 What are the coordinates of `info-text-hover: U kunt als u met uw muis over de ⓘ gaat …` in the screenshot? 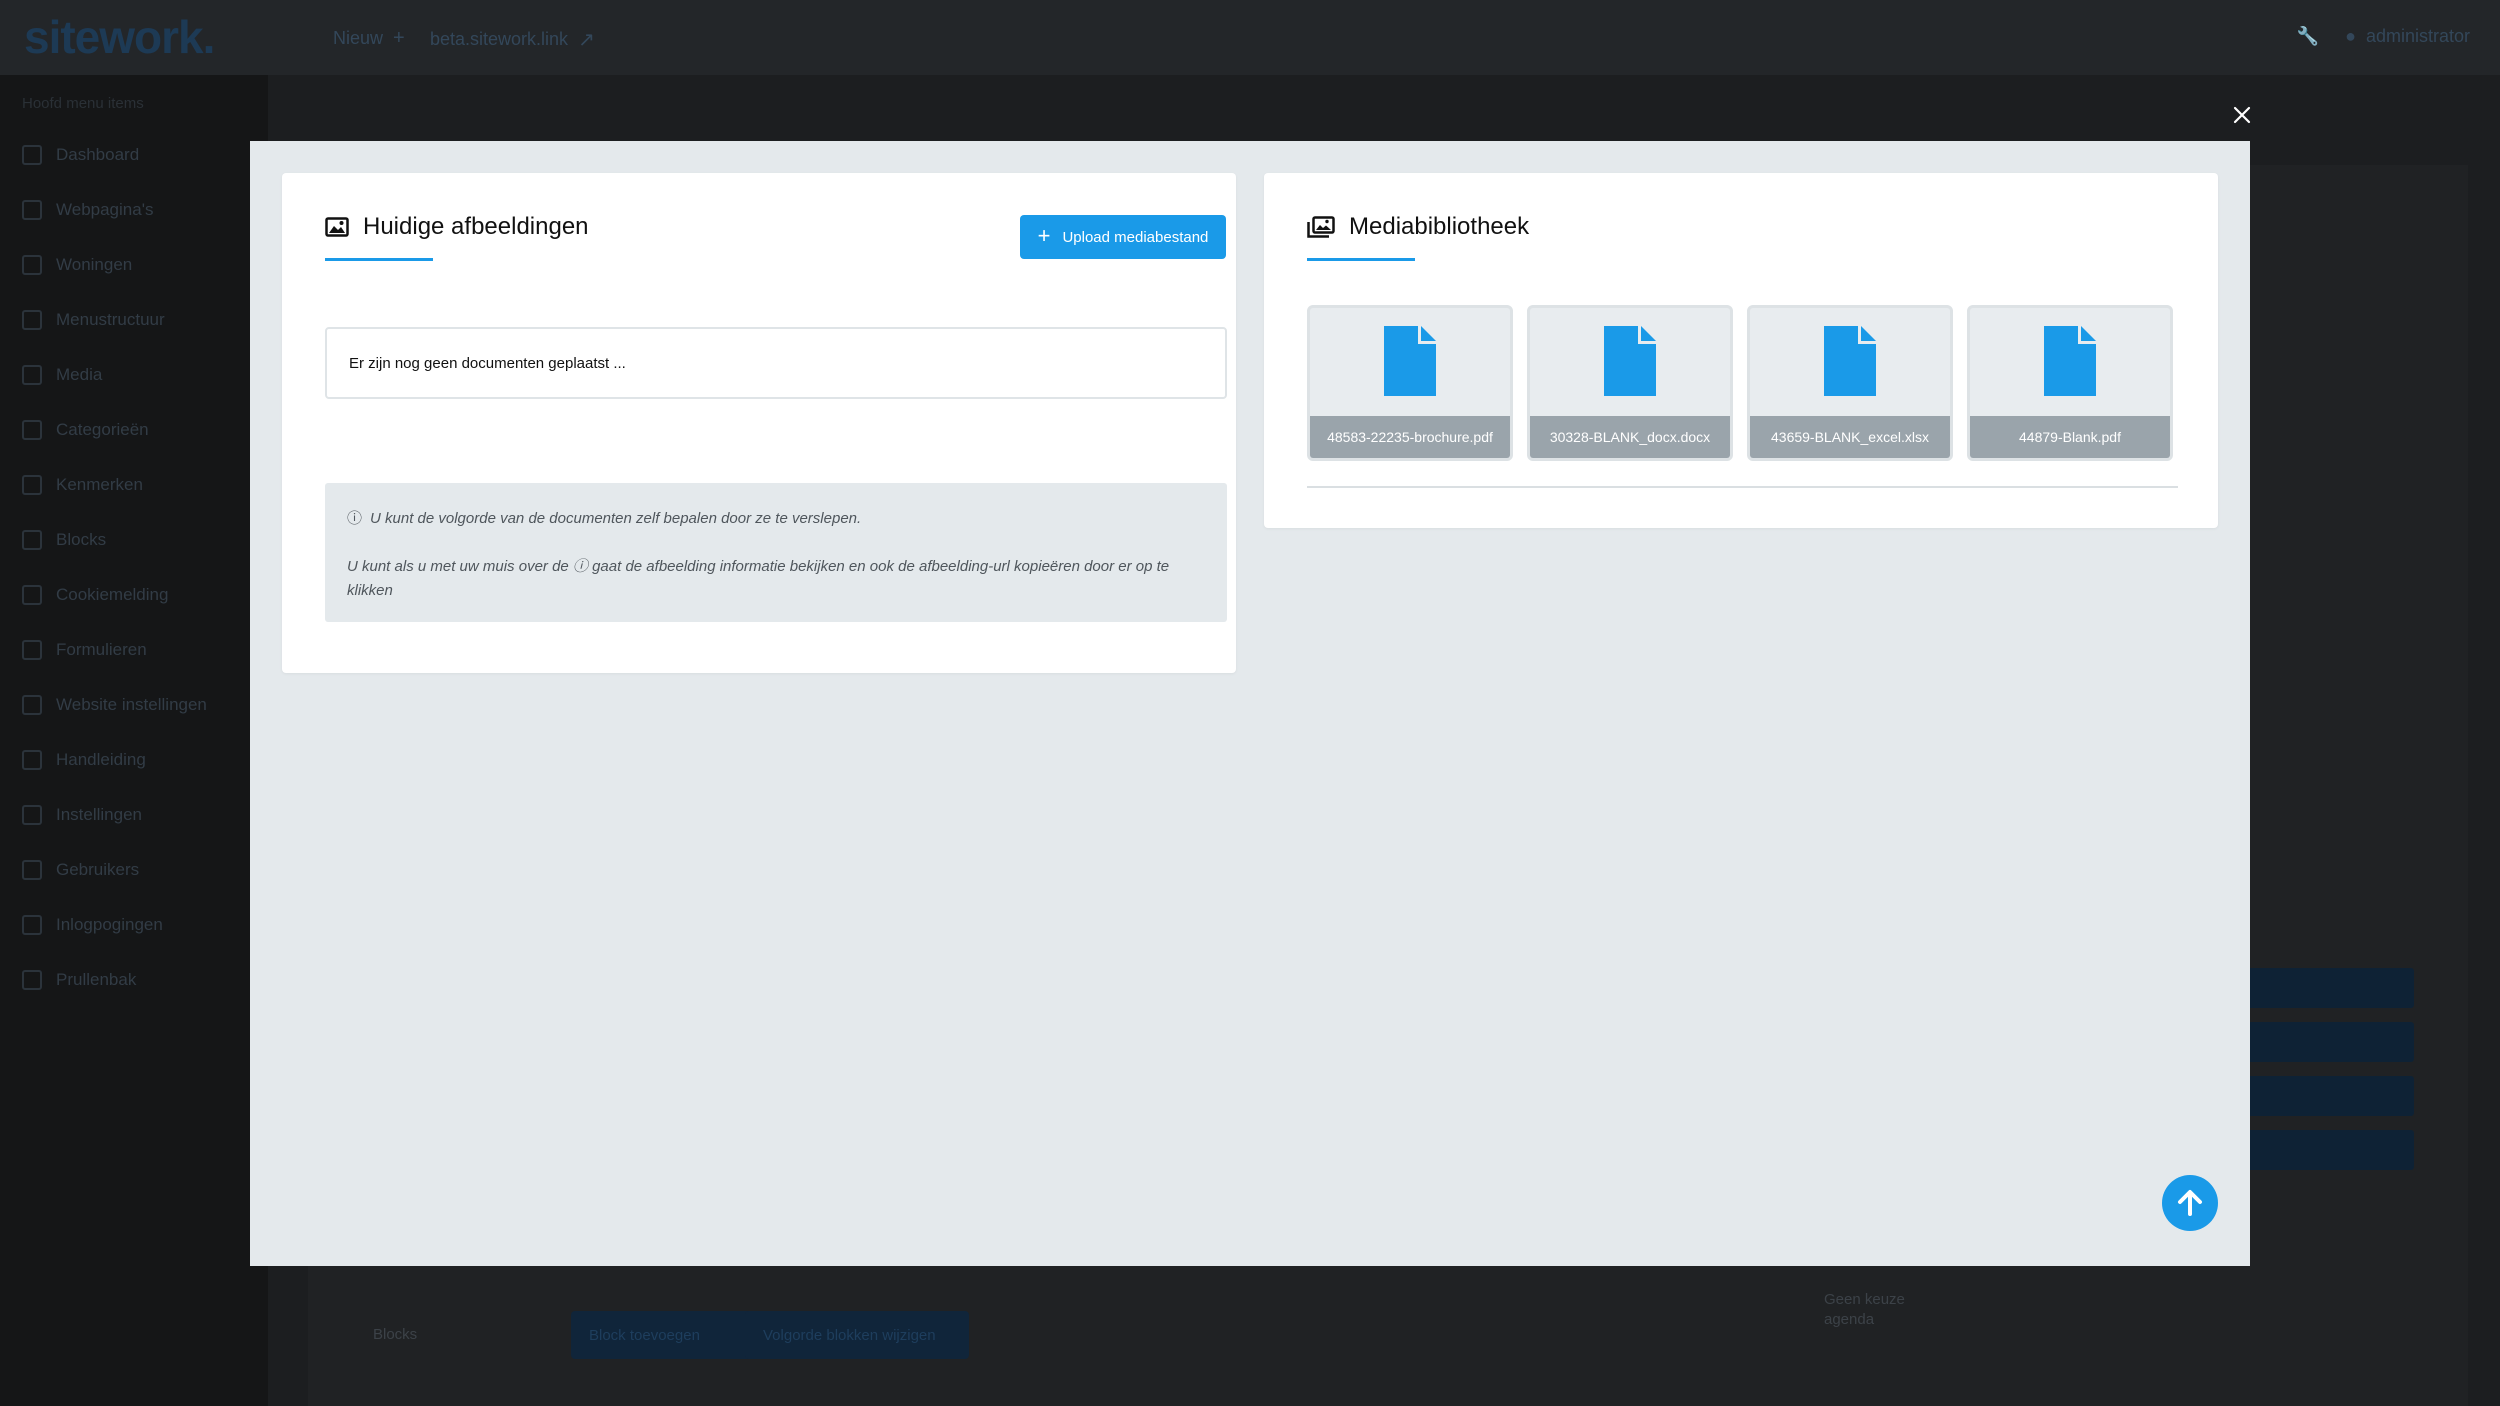 It's located at (758, 578).